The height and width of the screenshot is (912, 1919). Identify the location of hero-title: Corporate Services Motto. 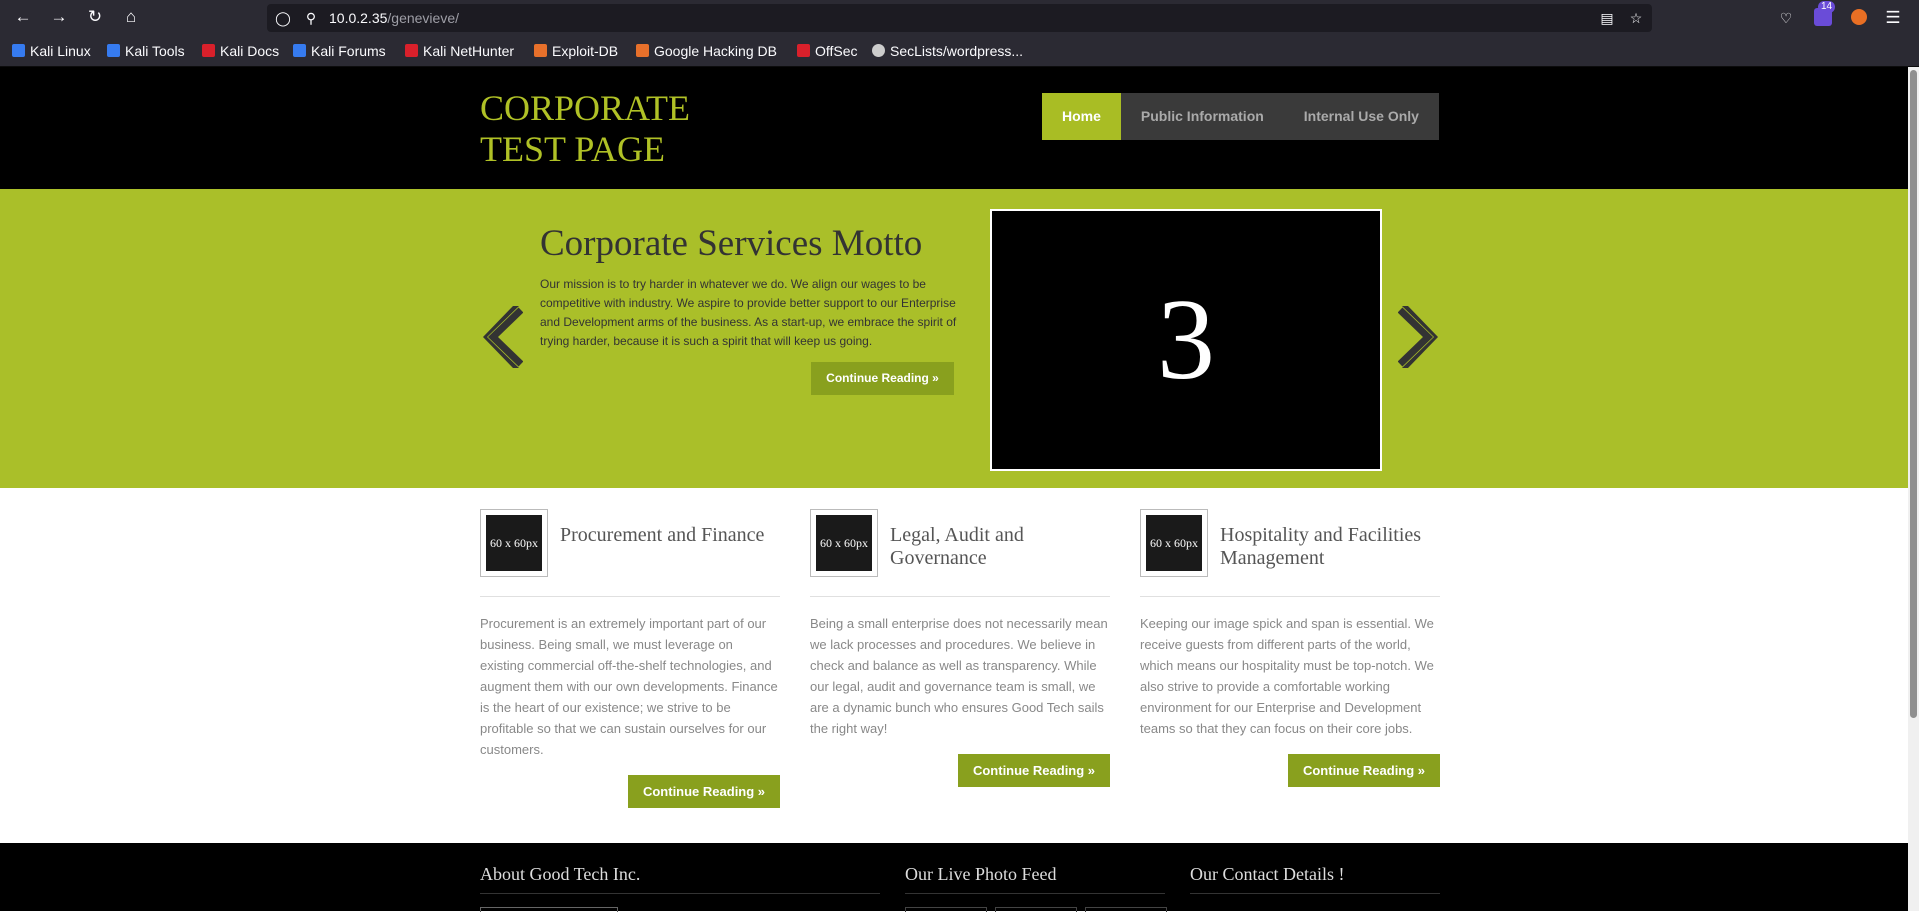
(731, 243).